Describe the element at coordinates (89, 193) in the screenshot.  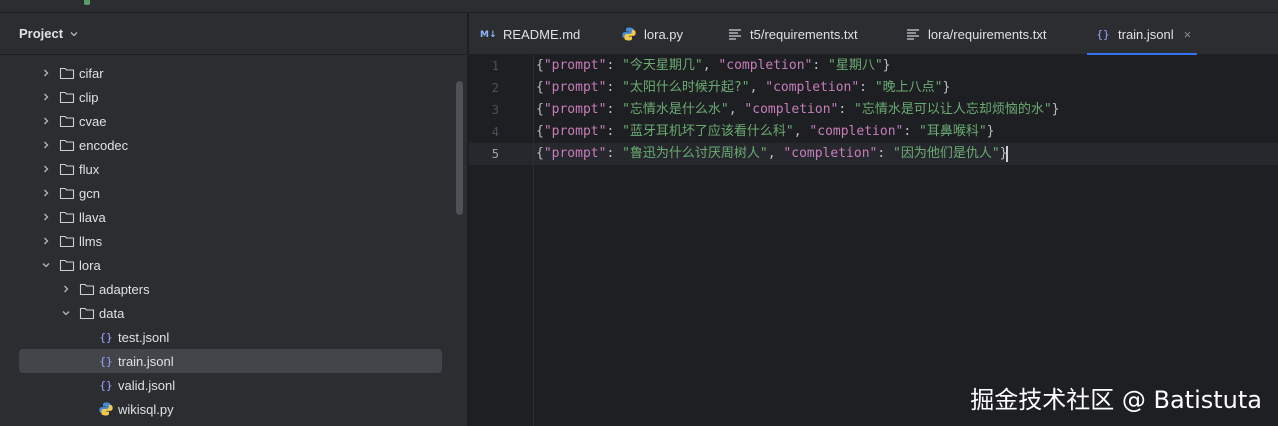
I see `tree-item-label: gcn` at that location.